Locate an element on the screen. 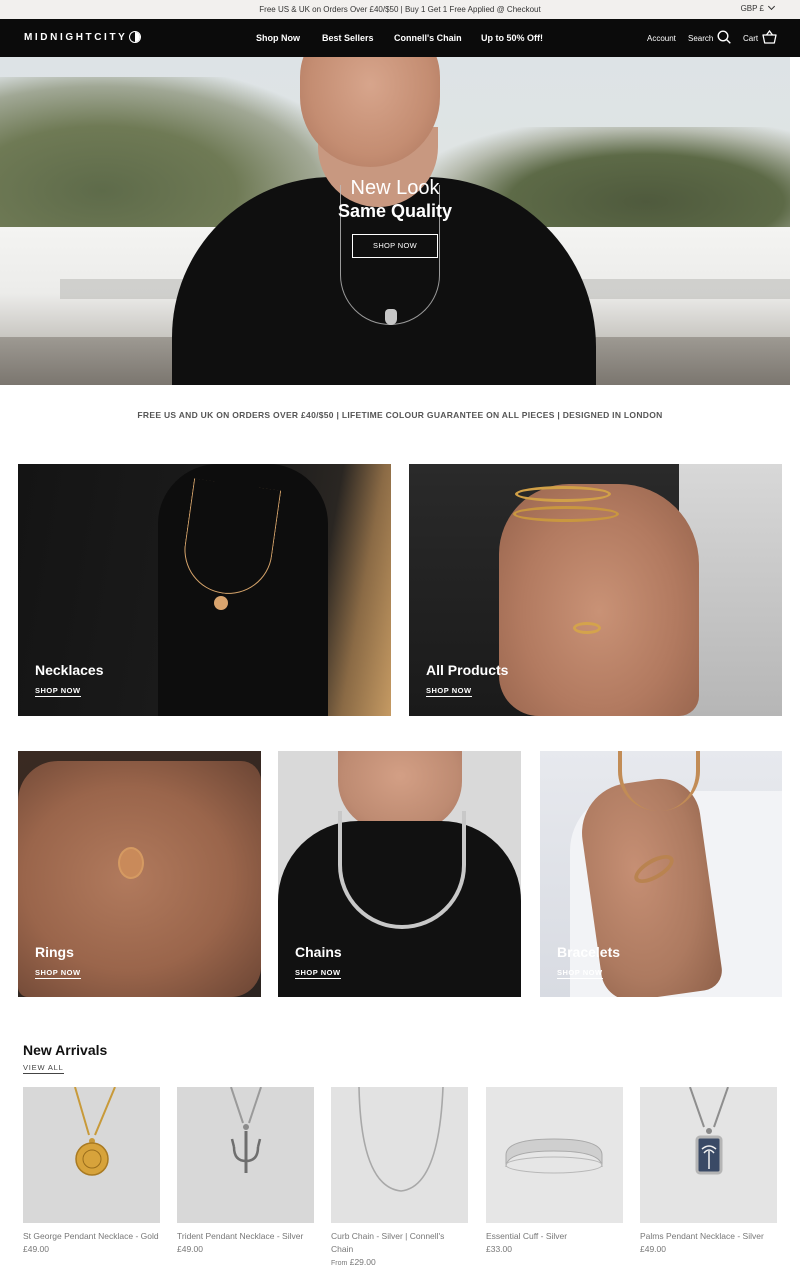 This screenshot has height=1273, width=800. category-label: Bracelets is located at coordinates (589, 952).